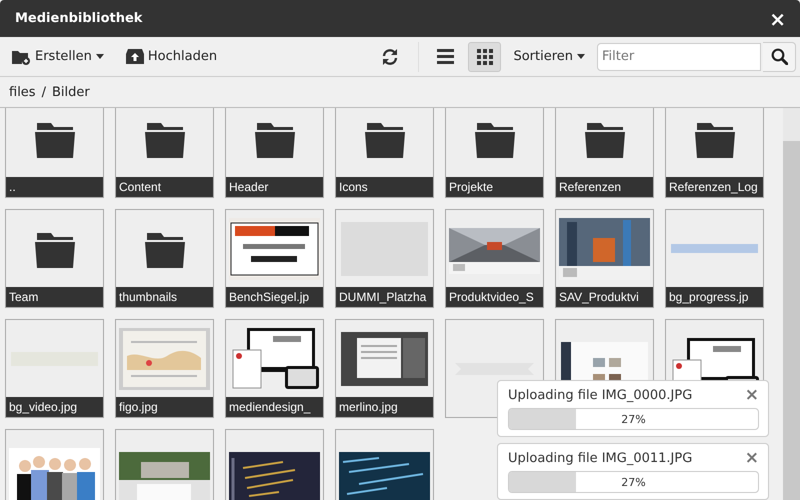 This screenshot has height=500, width=800. I want to click on scrollbar-thumb, so click(791, 320).